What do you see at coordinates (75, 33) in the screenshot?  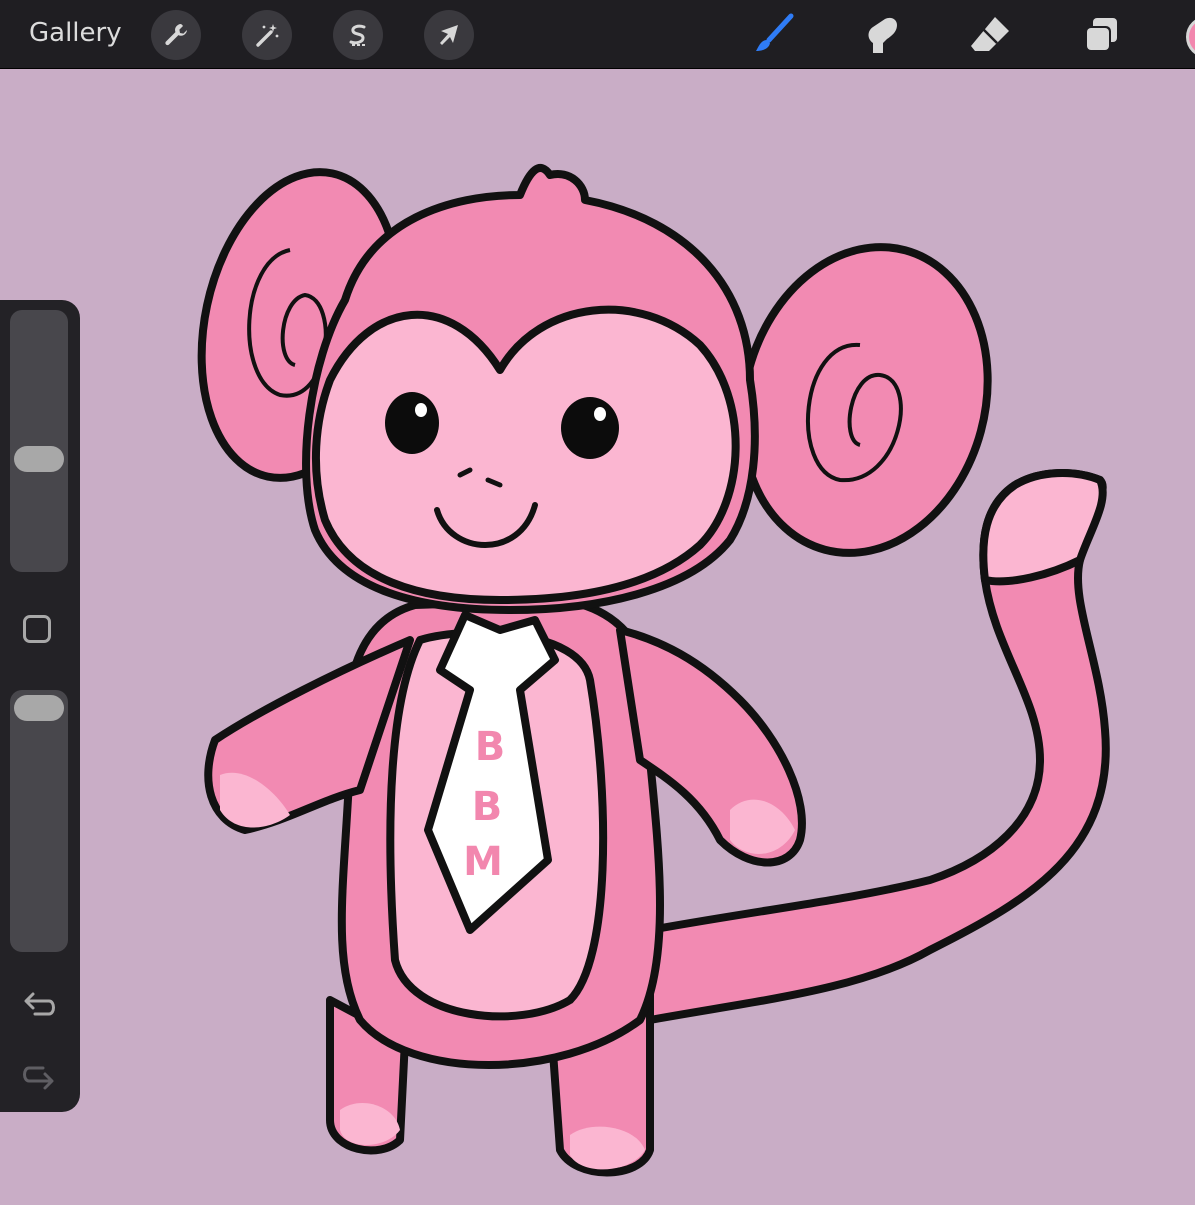 I see `gallery-button: Gallery` at bounding box center [75, 33].